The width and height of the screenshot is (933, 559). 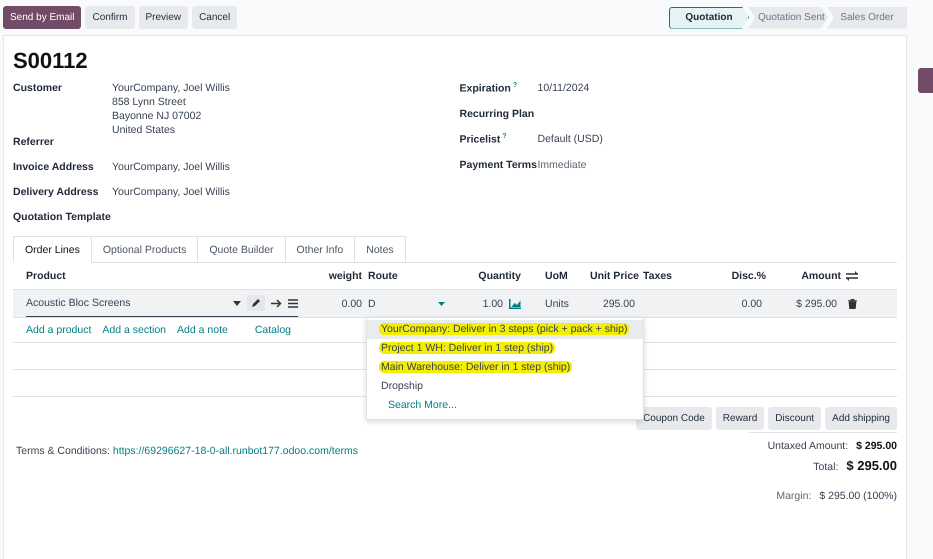 I want to click on action-button: Confirm, so click(x=109, y=17).